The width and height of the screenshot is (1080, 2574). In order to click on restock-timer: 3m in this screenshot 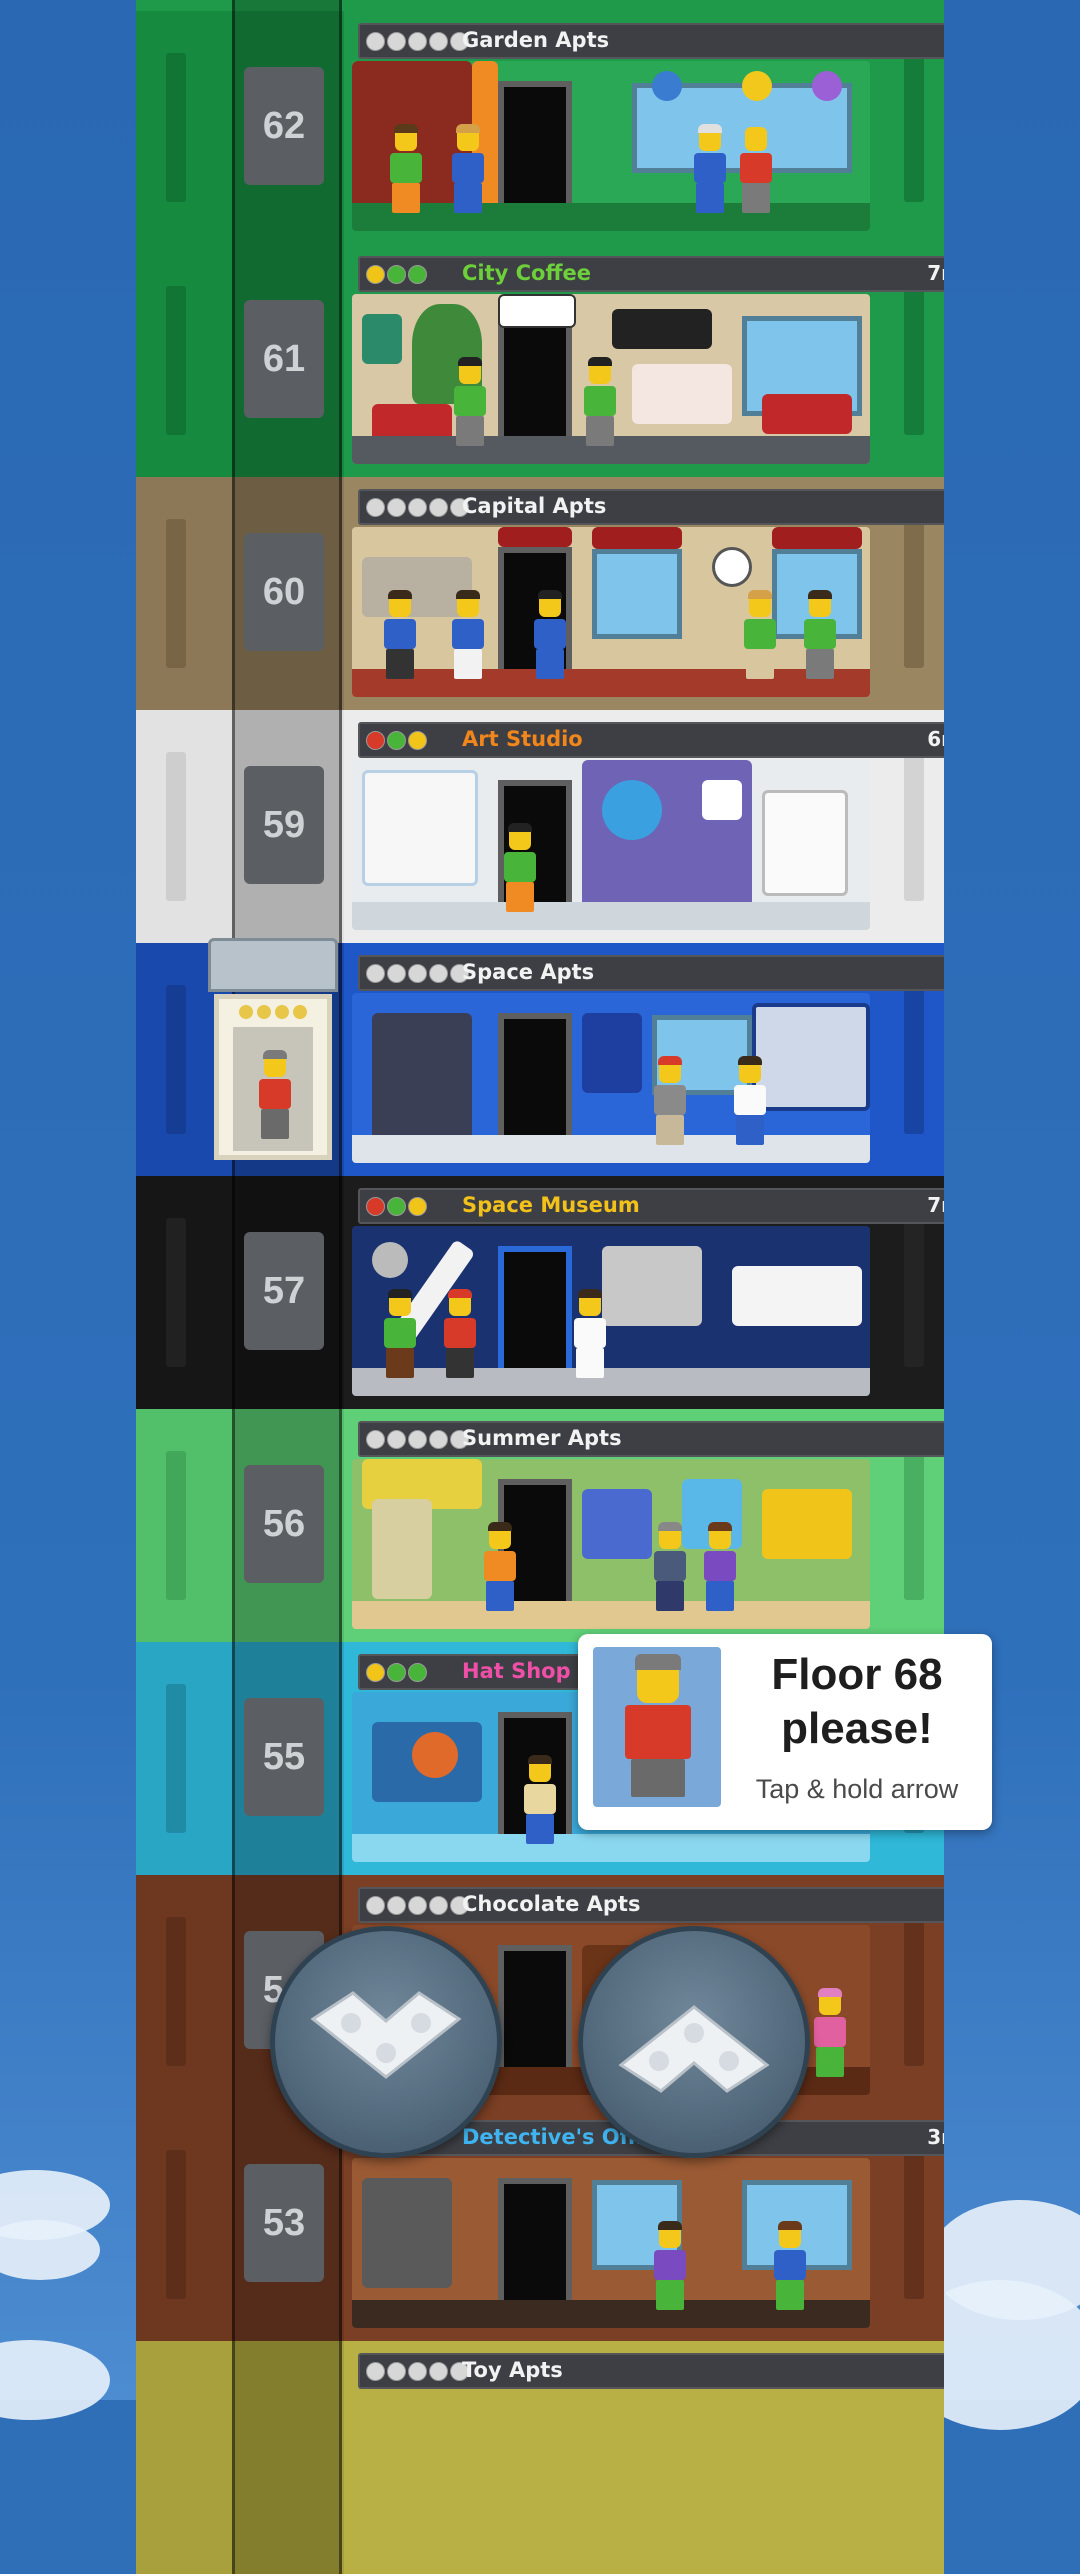, I will do `click(935, 2137)`.